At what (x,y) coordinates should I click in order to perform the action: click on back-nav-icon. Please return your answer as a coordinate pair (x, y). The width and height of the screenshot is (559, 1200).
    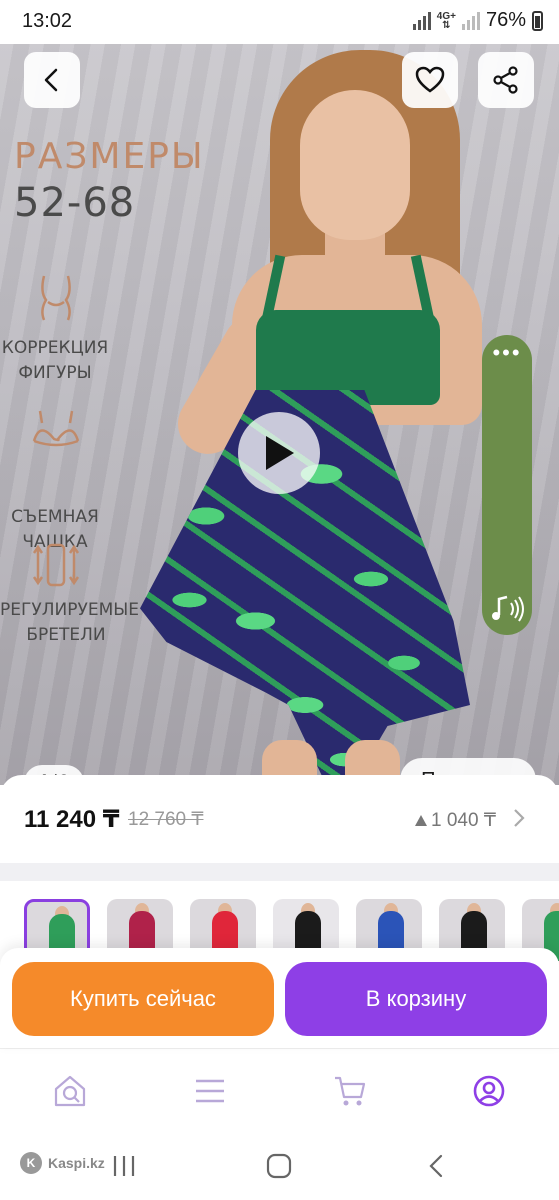
    Looking at the image, I should click on (436, 1166).